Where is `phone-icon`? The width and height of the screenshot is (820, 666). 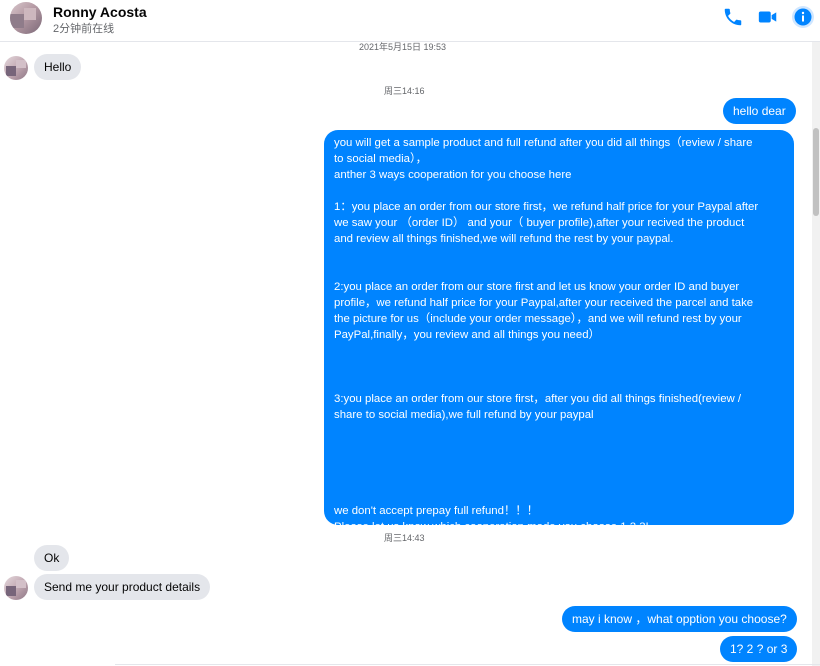
phone-icon is located at coordinates (734, 17).